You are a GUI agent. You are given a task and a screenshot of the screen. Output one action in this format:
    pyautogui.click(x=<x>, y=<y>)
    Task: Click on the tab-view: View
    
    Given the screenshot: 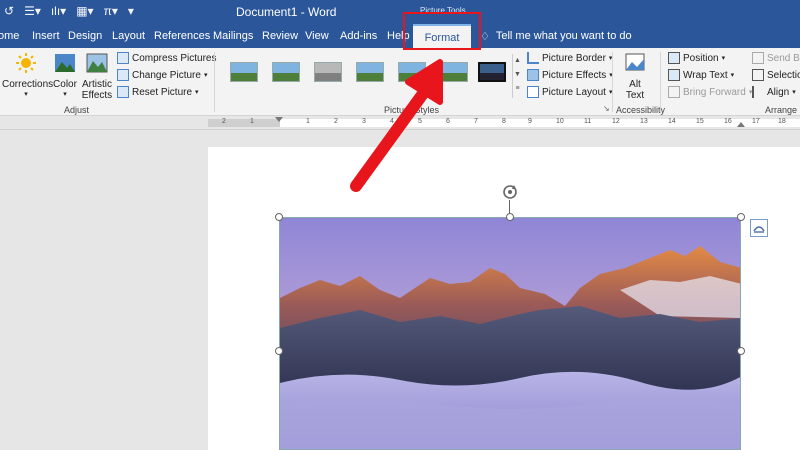 What is the action you would take?
    pyautogui.click(x=317, y=36)
    